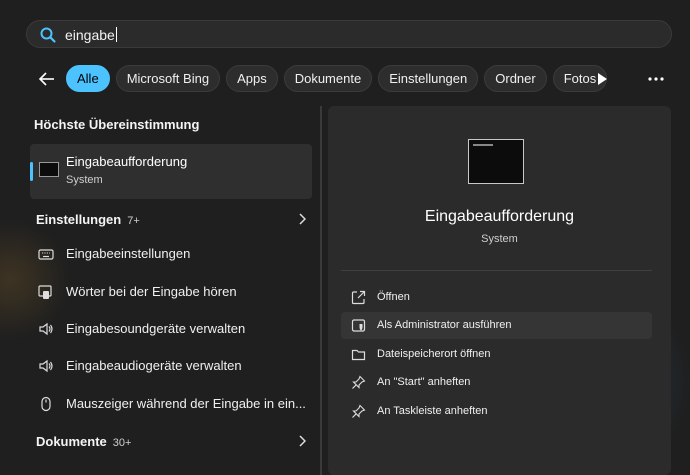 The height and width of the screenshot is (475, 690). What do you see at coordinates (71, 441) in the screenshot?
I see `documents-group-label: Dokumente` at bounding box center [71, 441].